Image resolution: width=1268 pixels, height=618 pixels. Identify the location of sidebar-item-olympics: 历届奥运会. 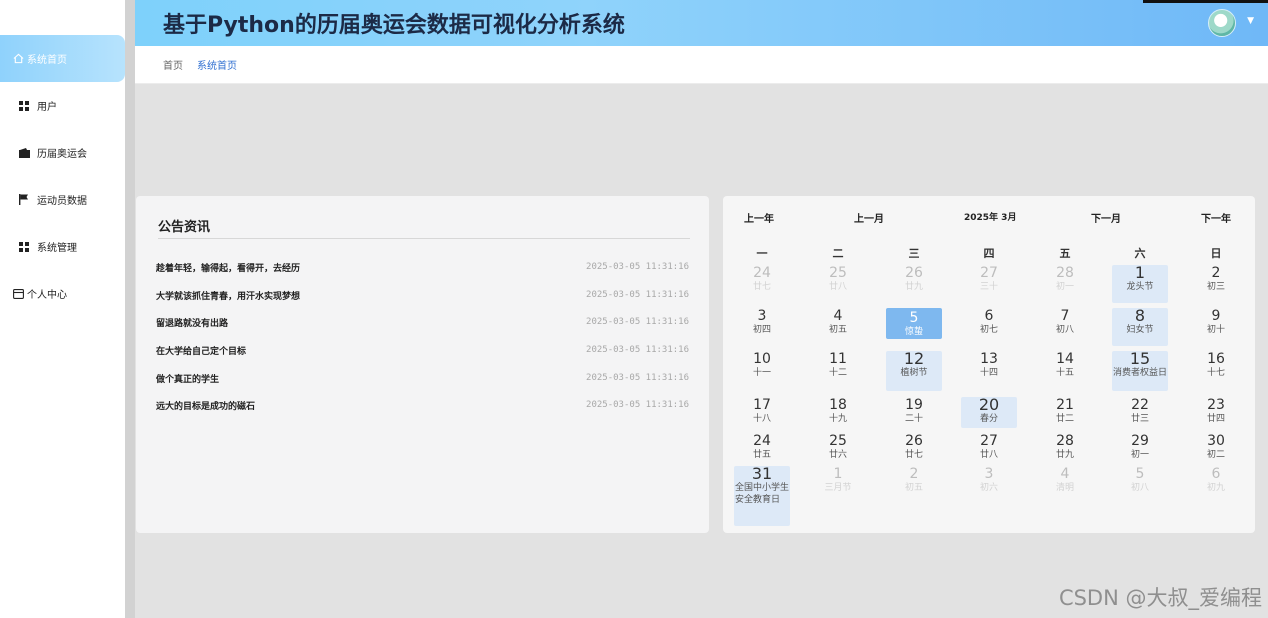
(62, 152).